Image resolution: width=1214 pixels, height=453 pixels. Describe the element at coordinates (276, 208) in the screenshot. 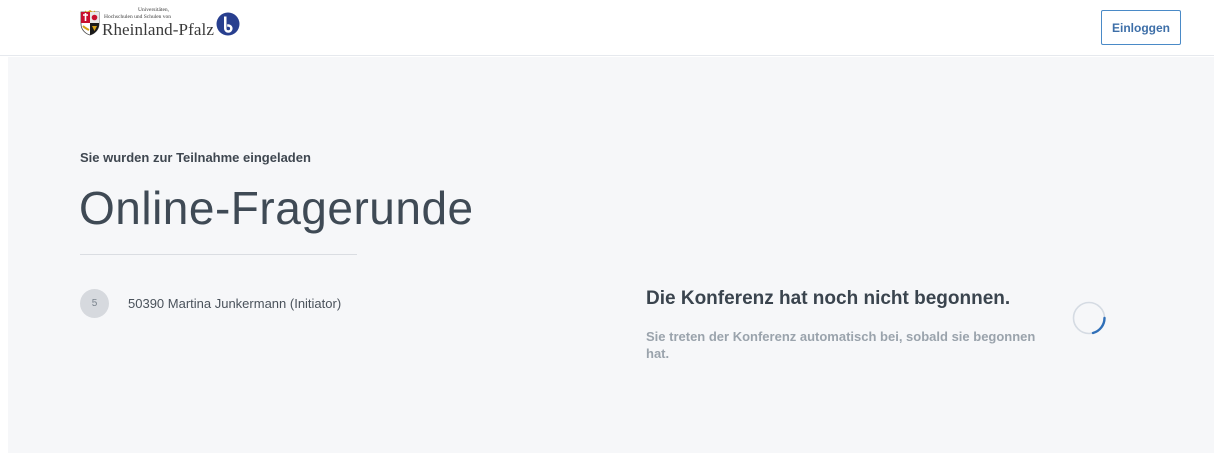

I see `room-title: Online-Fragerunde` at that location.